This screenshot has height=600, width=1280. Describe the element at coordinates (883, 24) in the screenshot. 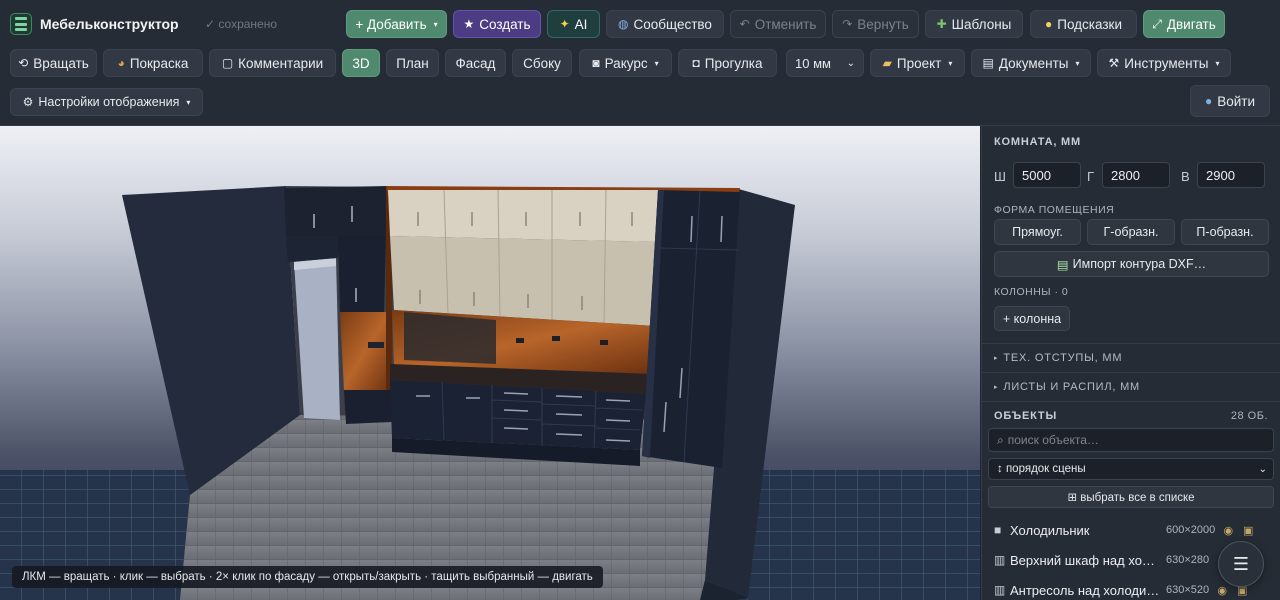

I see `redo-label: Вернуть` at that location.